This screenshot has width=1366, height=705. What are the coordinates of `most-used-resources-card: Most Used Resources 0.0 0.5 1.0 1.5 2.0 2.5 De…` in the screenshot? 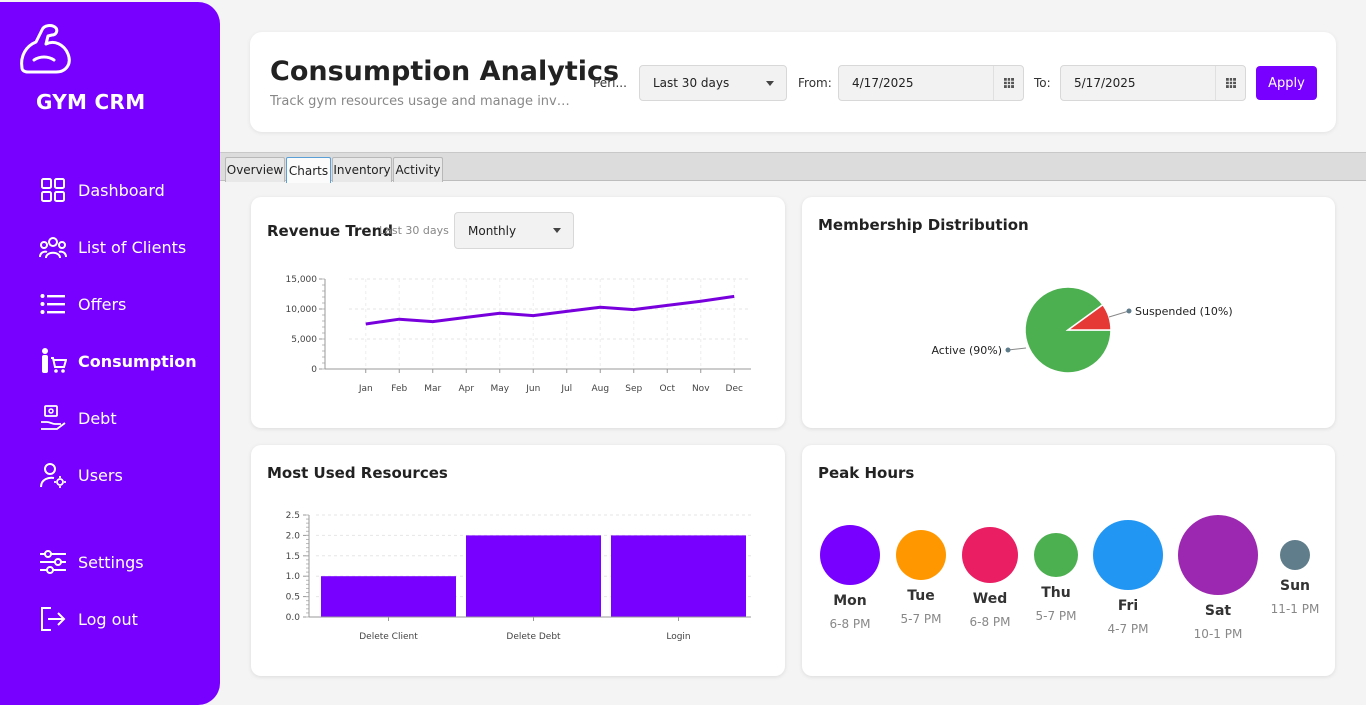 It's located at (518, 560).